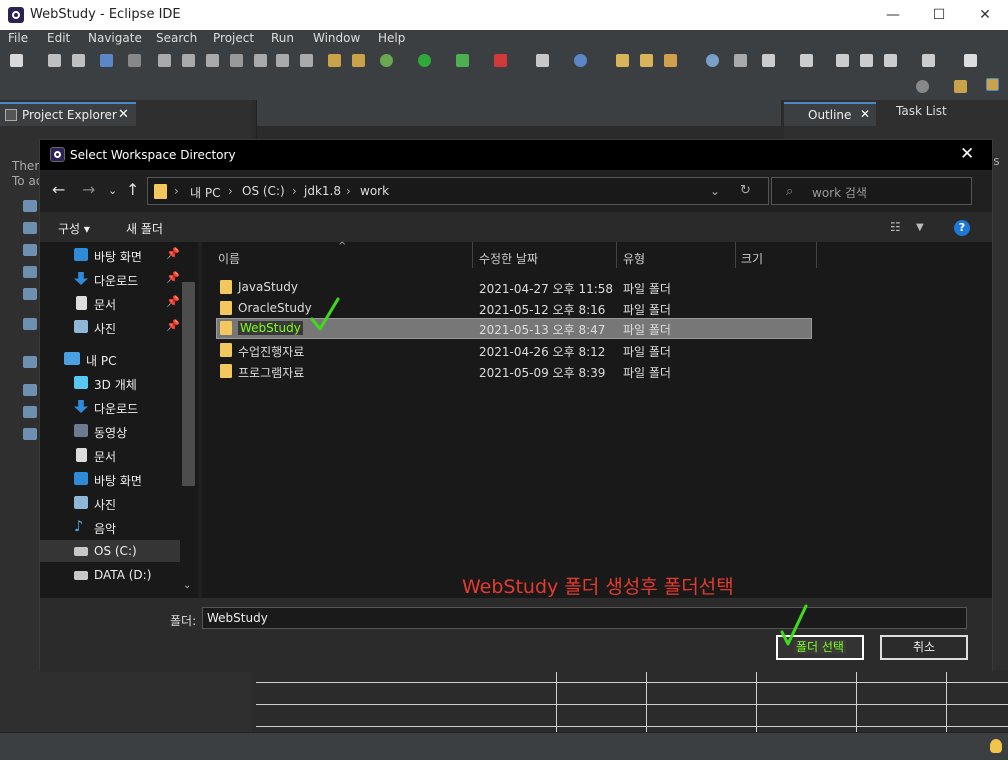 This screenshot has width=1008, height=760. What do you see at coordinates (634, 258) in the screenshot?
I see `column-header-type: 유형` at bounding box center [634, 258].